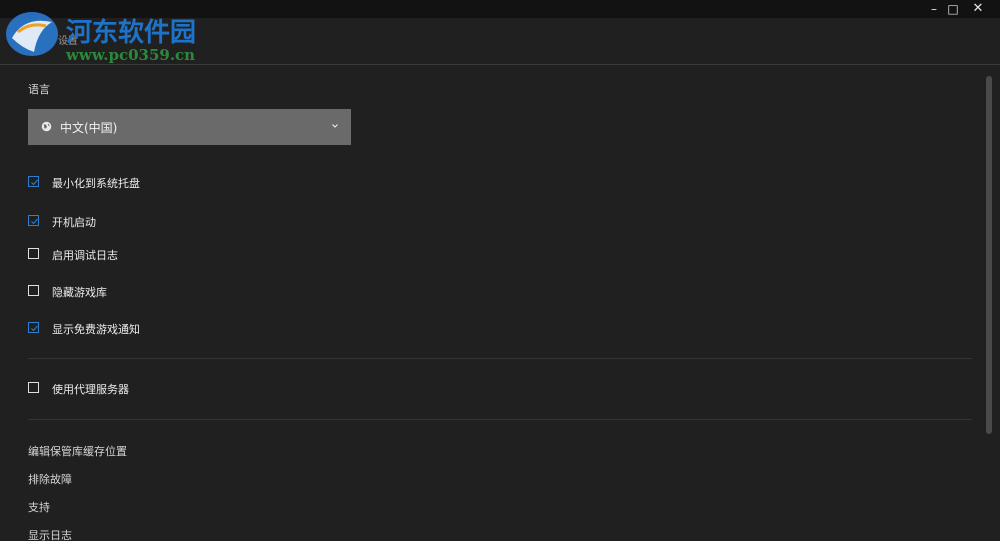  Describe the element at coordinates (33, 253) in the screenshot. I see `checkbox-debug-log` at that location.